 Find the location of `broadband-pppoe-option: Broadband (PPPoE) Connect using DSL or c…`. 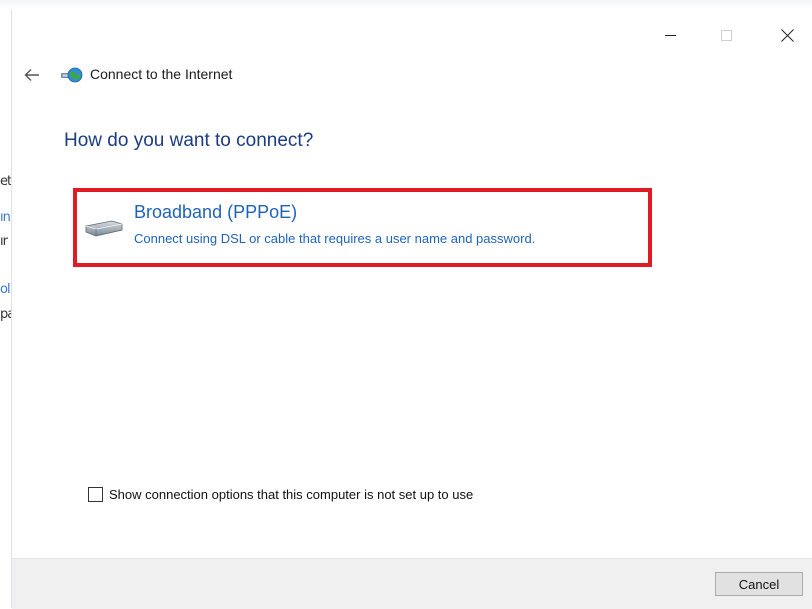

broadband-pppoe-option: Broadband (PPPoE) Connect using DSL or c… is located at coordinates (360, 225).